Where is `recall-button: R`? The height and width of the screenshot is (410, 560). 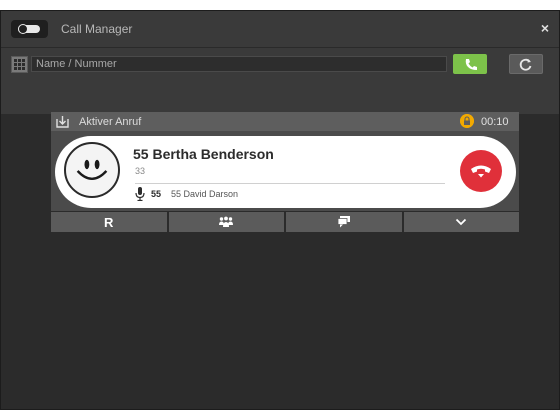
recall-button: R is located at coordinates (109, 222).